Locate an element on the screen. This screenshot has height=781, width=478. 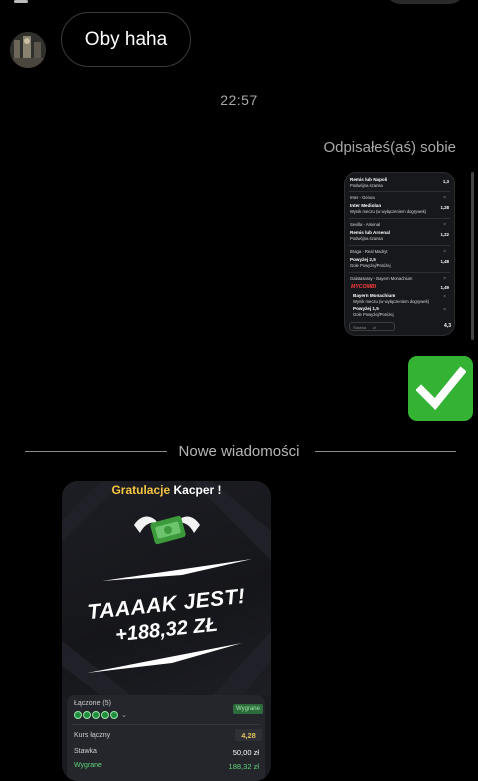
slip-total-odds: 4,3 is located at coordinates (447, 326).